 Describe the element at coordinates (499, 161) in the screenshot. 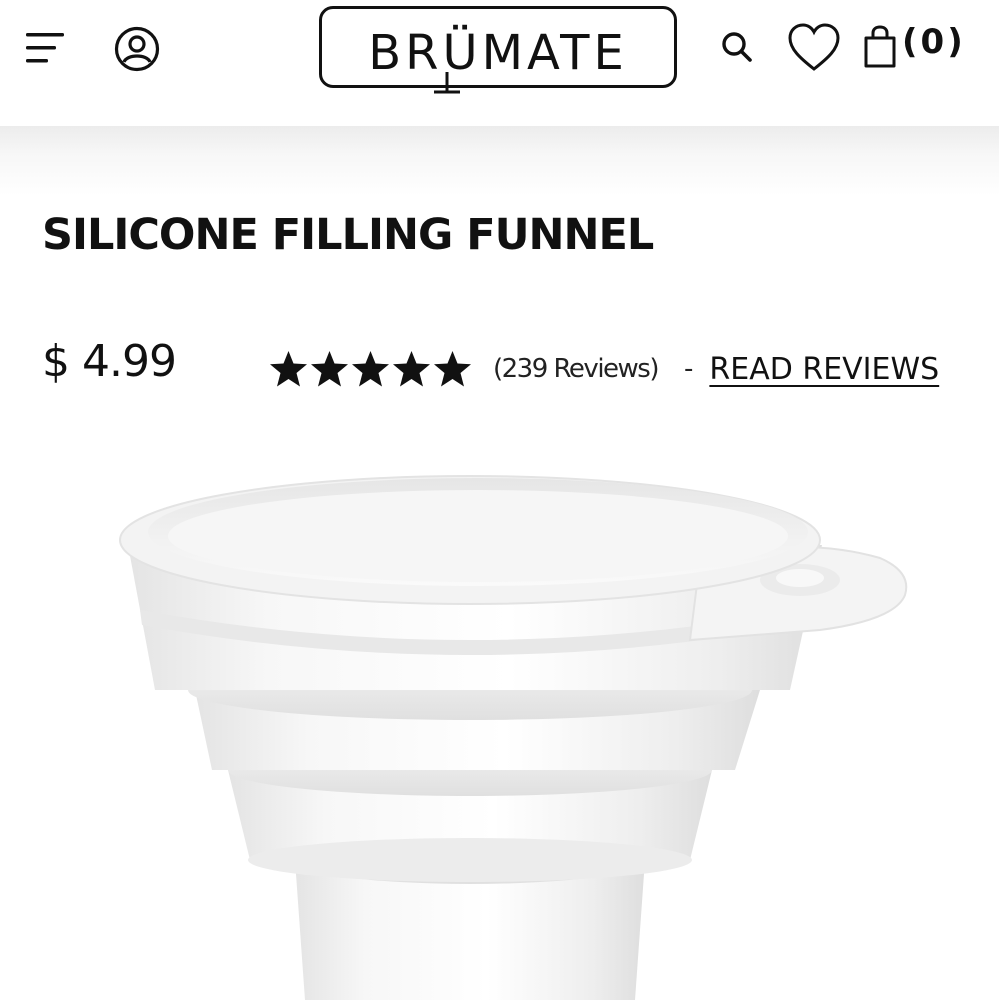

I see `header-divider-shadow` at that location.